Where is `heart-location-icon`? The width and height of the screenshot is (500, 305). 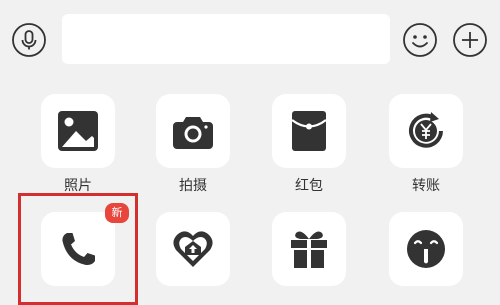 heart-location-icon is located at coordinates (193, 249).